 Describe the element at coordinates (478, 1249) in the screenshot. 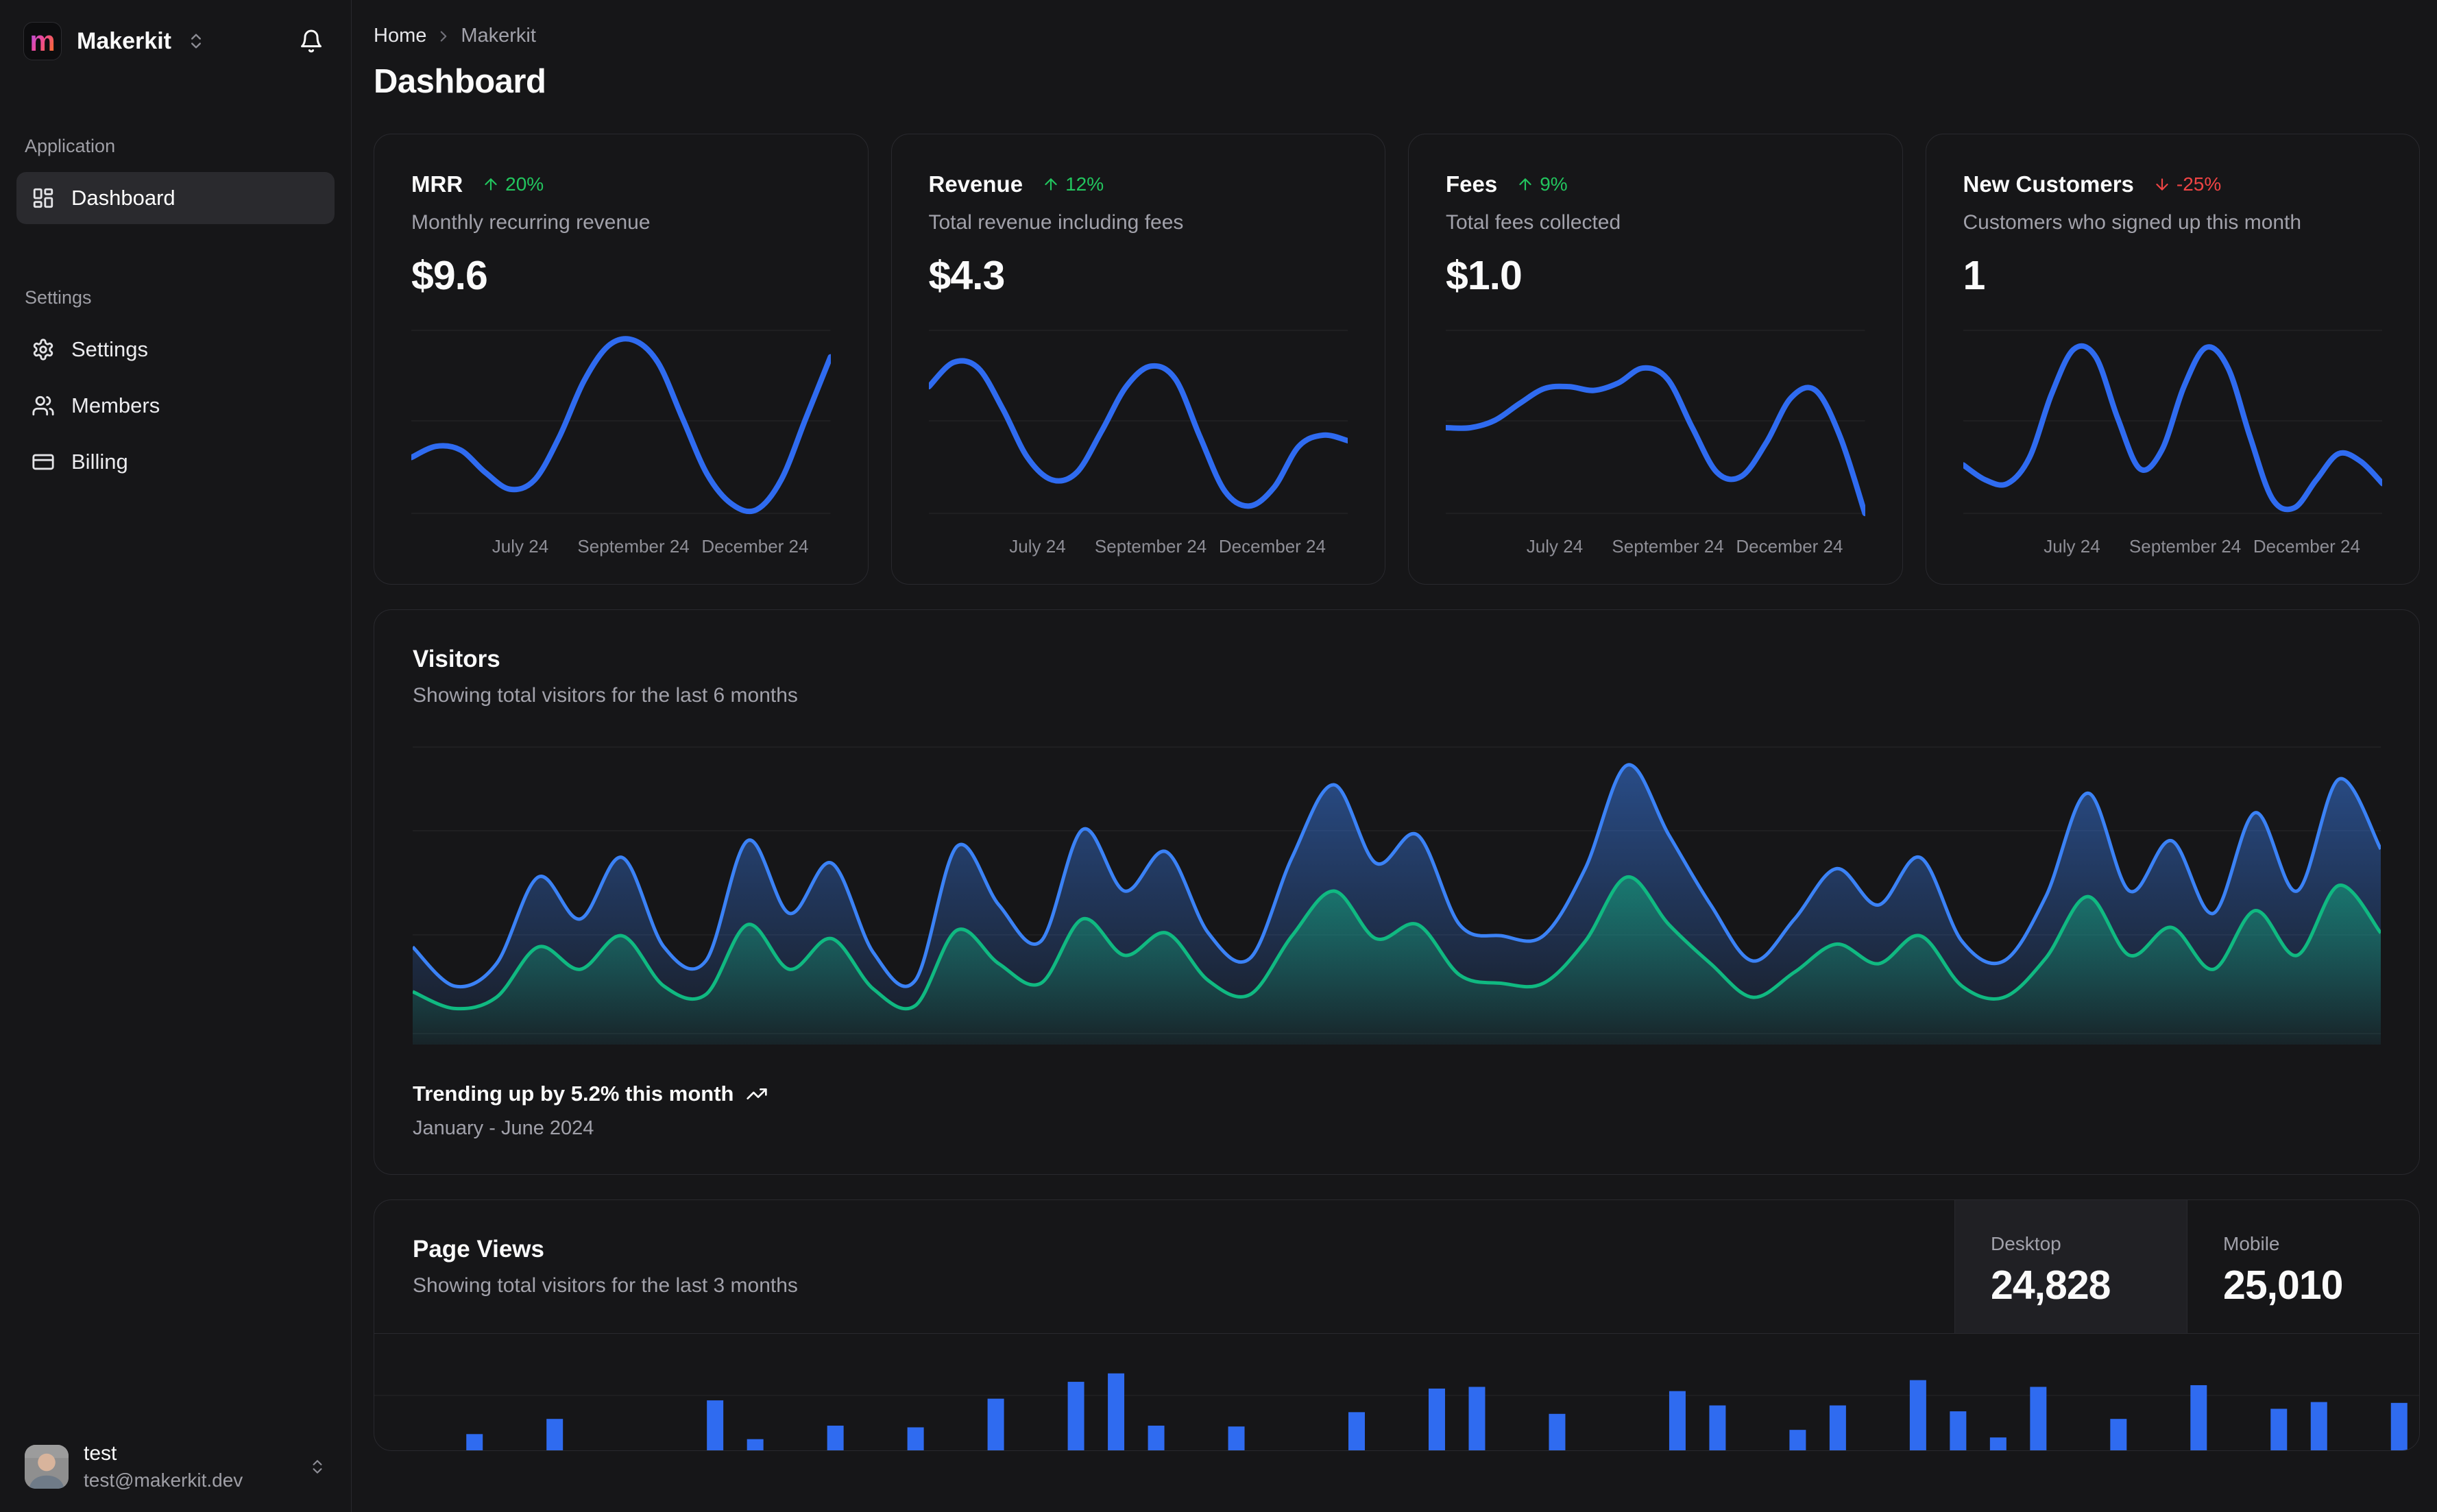

I see `page-views-title: Page Views` at that location.